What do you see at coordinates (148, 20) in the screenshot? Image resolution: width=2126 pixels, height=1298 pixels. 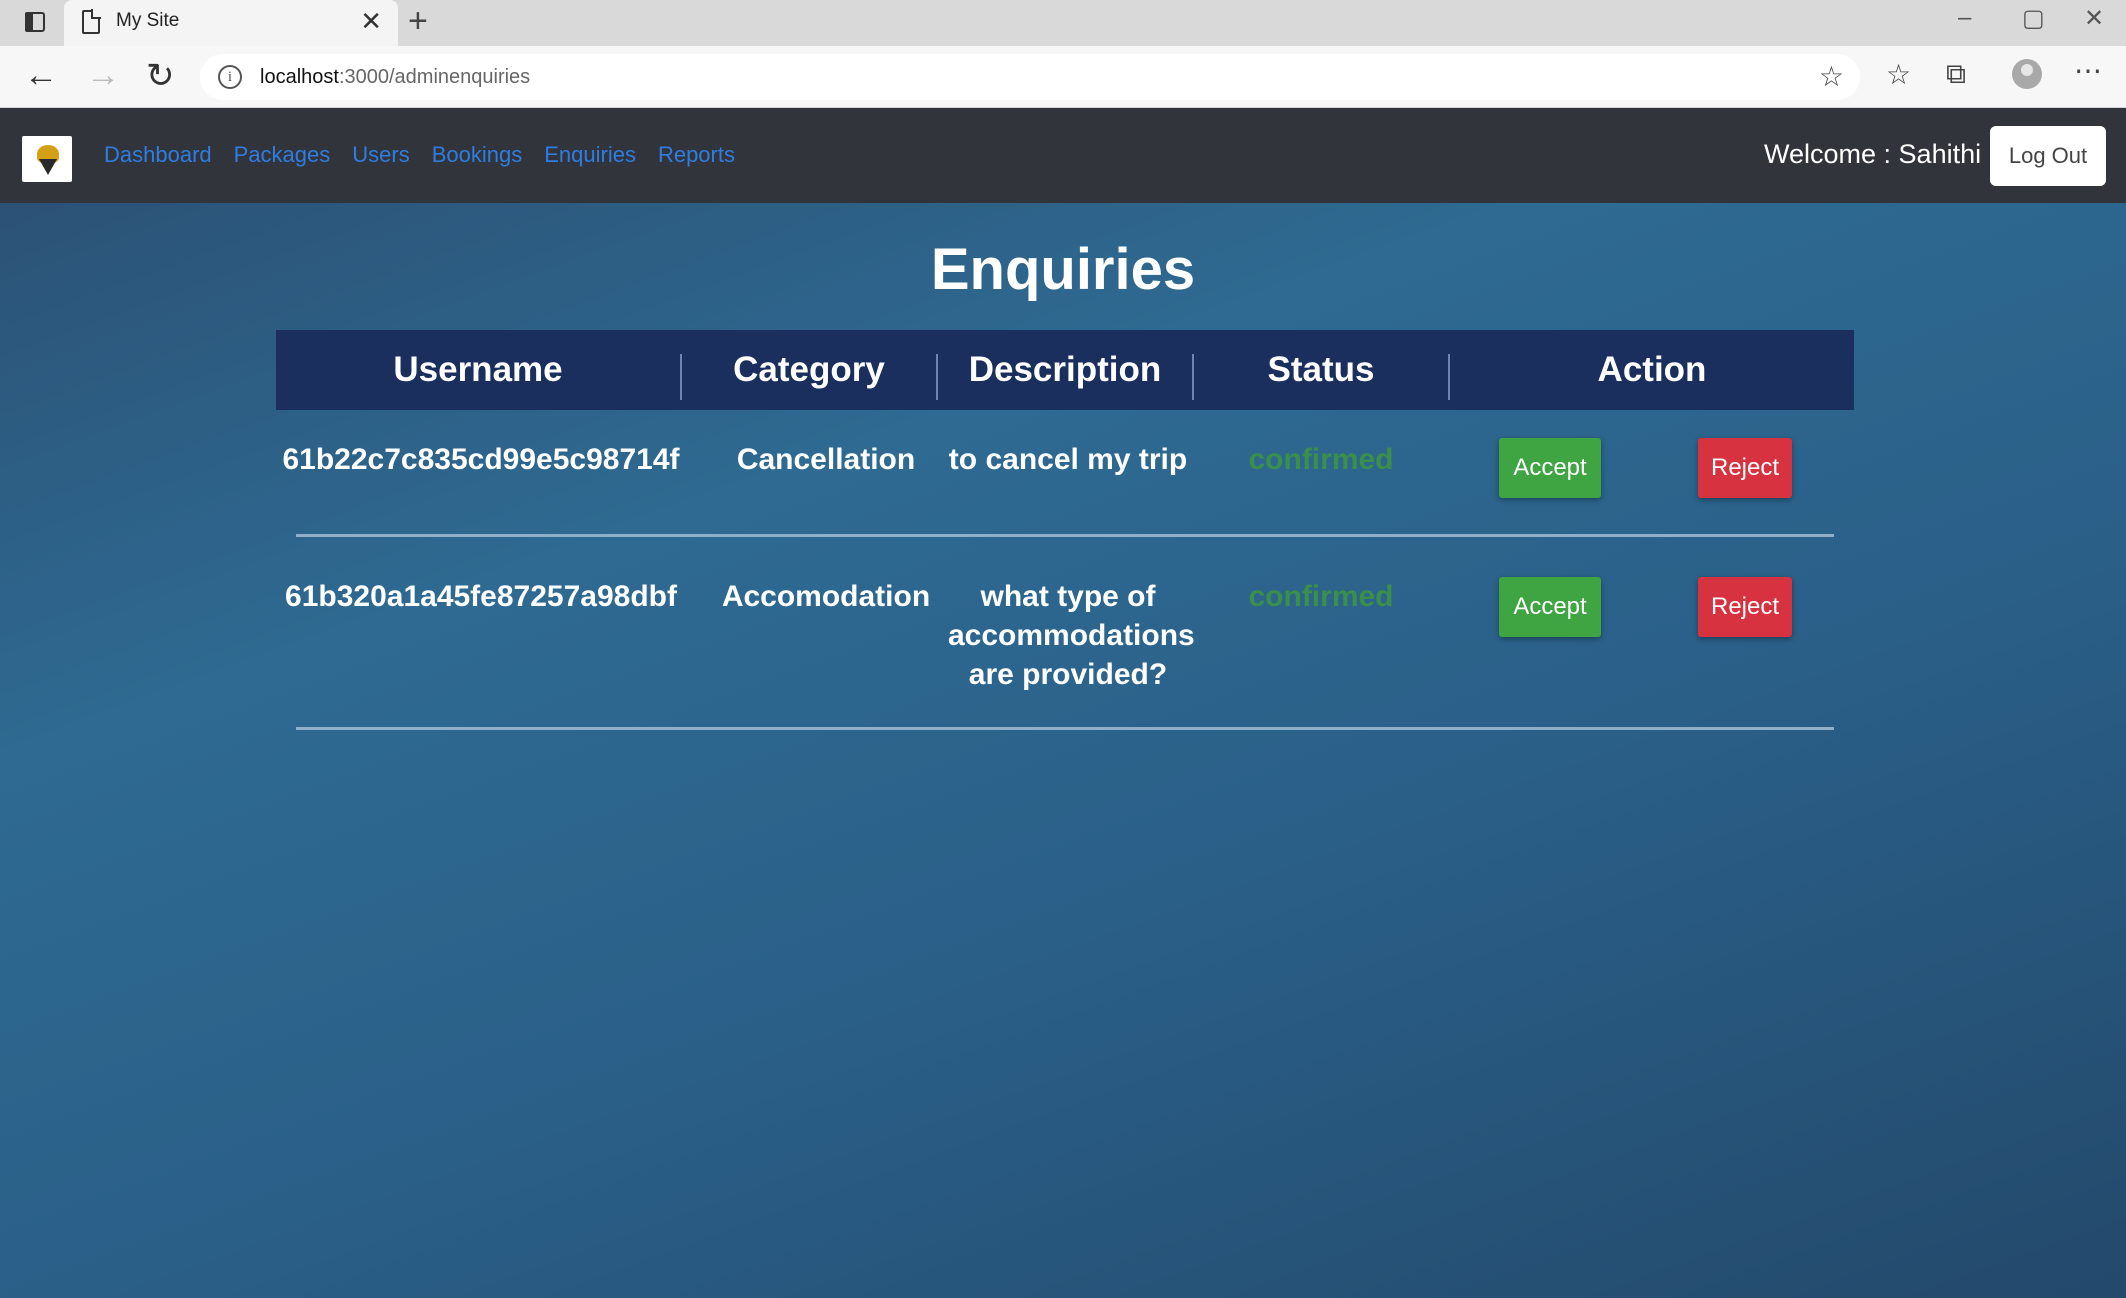 I see `tab-title: My Site` at bounding box center [148, 20].